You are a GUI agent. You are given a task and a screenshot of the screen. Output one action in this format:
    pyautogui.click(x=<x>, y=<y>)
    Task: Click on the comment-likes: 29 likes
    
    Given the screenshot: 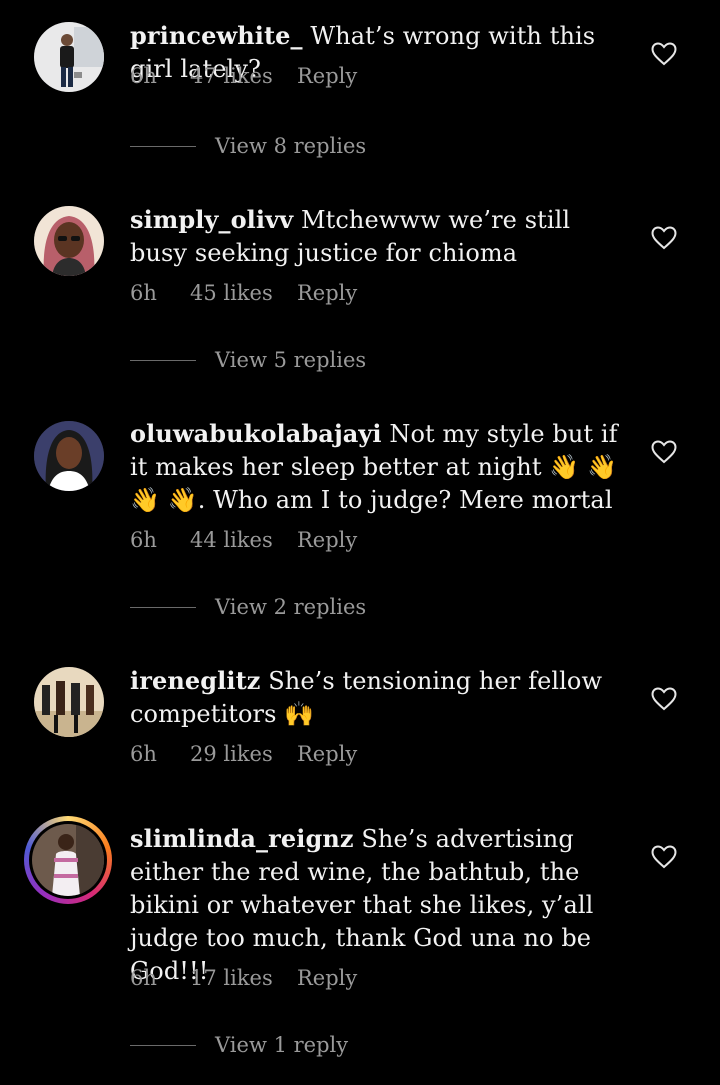 What is the action you would take?
    pyautogui.click(x=243, y=754)
    